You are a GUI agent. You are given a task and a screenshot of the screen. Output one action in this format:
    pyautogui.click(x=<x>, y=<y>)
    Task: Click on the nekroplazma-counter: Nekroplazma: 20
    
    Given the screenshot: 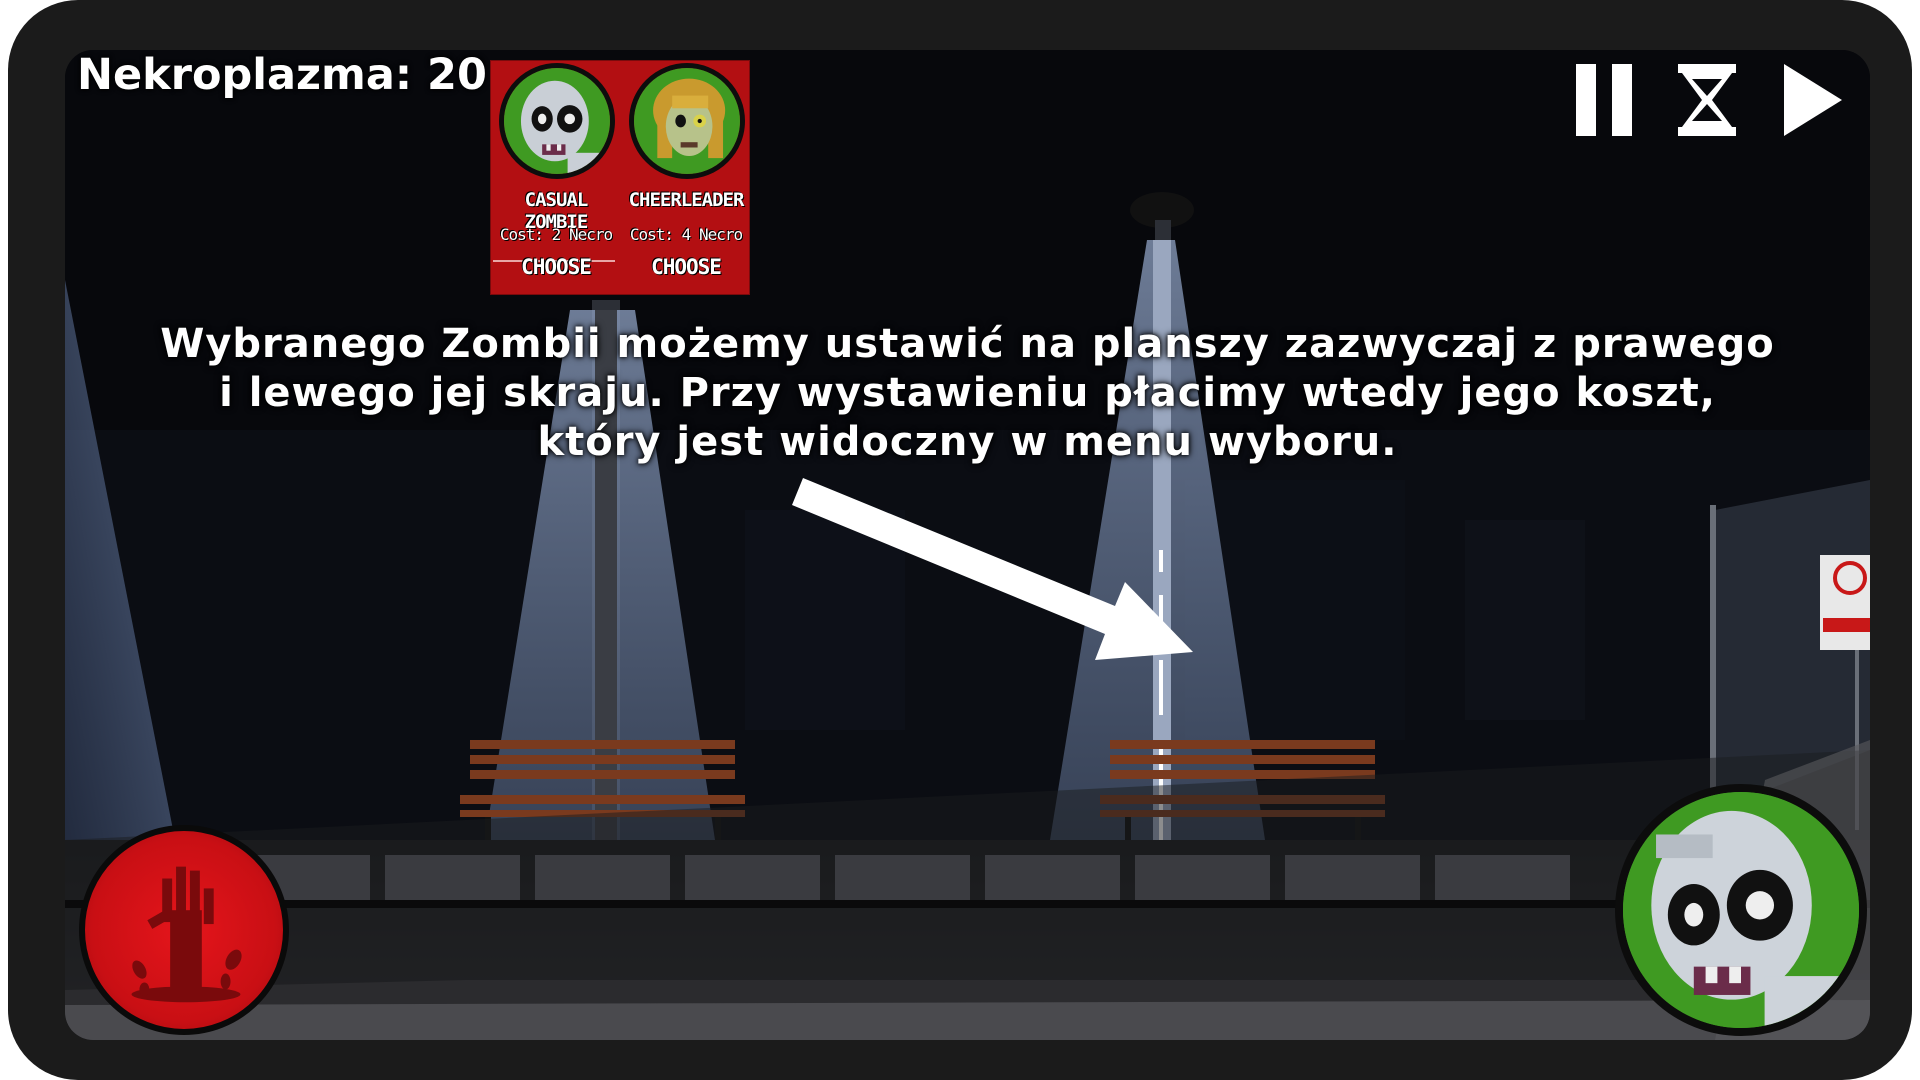 What is the action you would take?
    pyautogui.click(x=282, y=75)
    